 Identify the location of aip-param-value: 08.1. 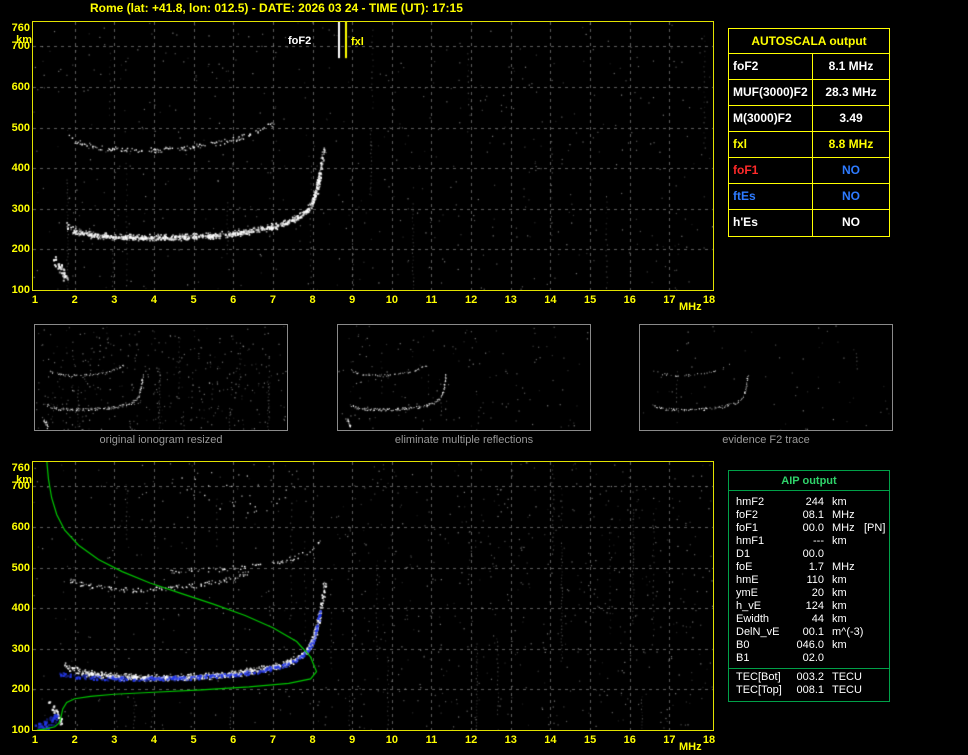
(813, 515).